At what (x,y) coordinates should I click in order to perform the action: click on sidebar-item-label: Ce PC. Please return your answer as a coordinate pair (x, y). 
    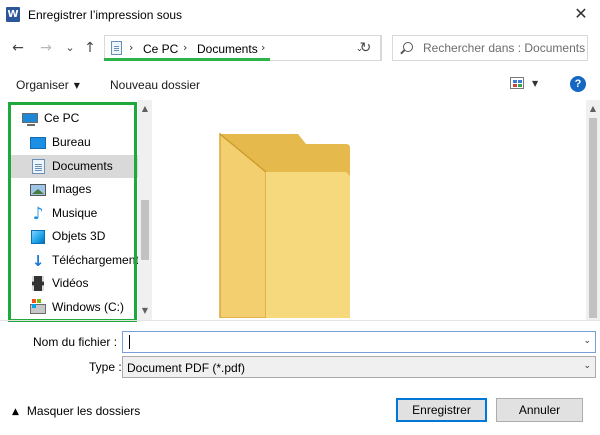
    Looking at the image, I should click on (62, 118).